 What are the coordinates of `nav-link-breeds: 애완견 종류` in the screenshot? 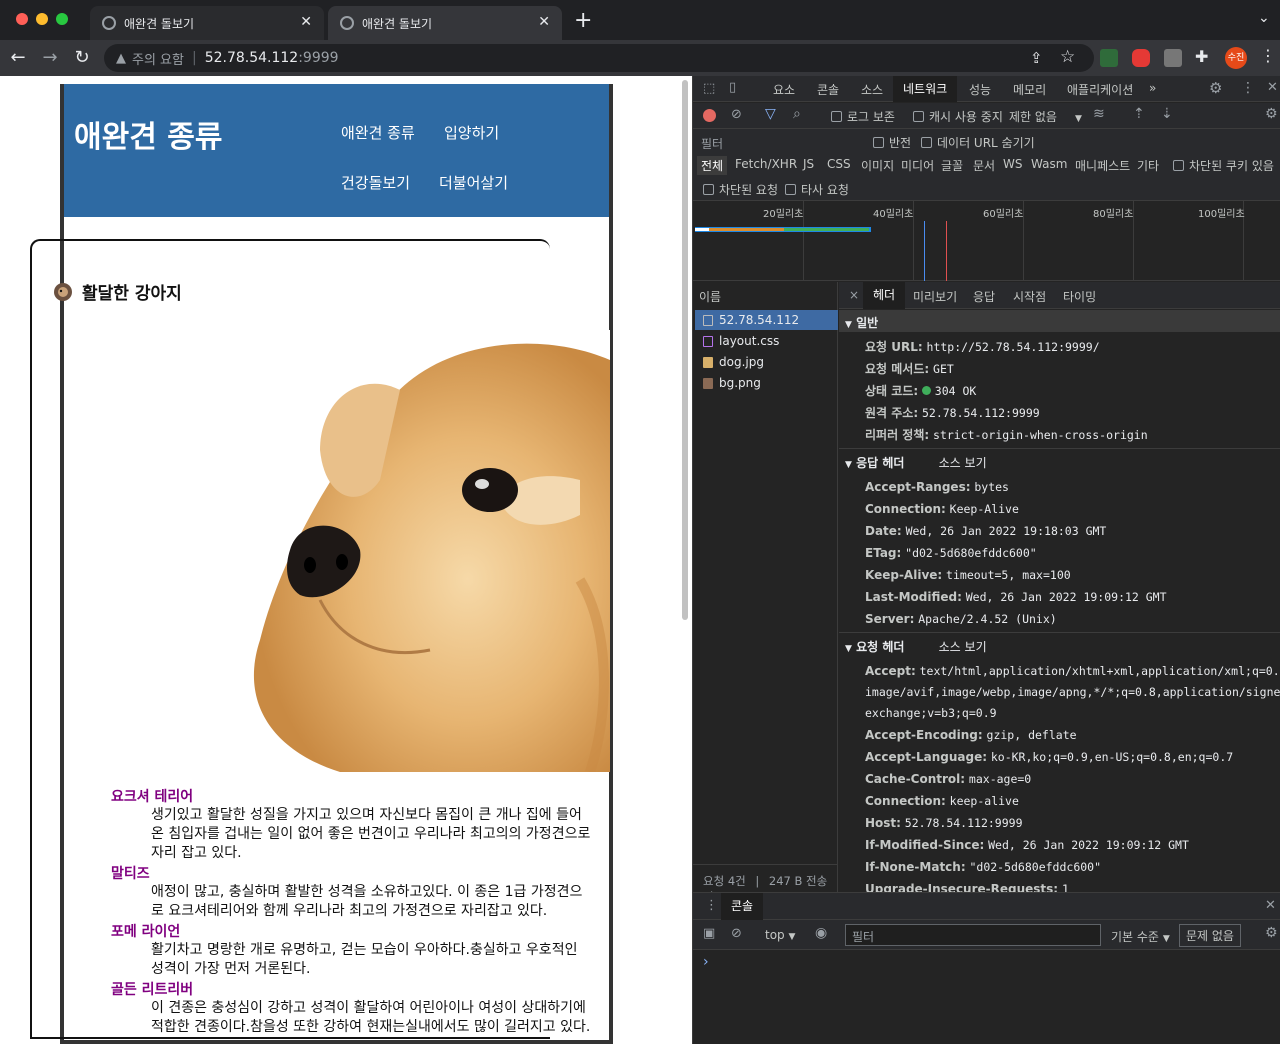 It's located at (378, 132).